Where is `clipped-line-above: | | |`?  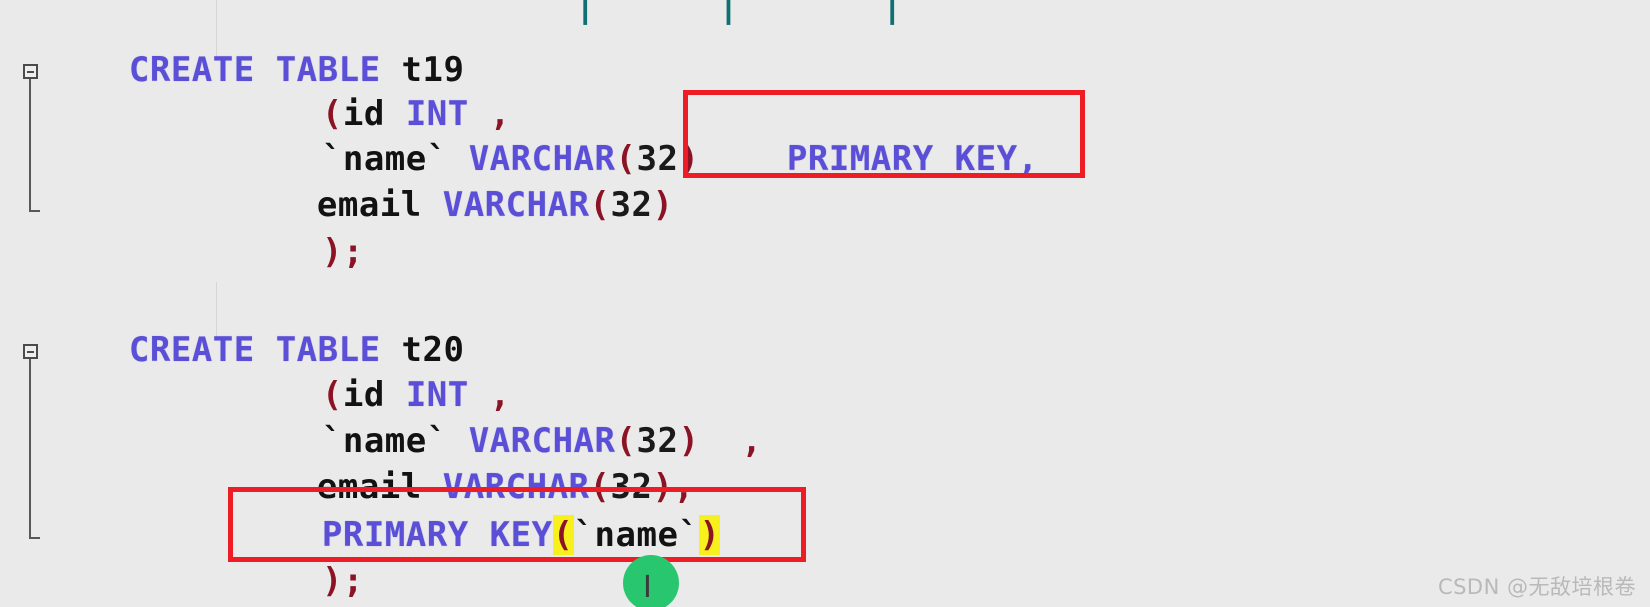
clipped-line-above: | | | is located at coordinates (739, 13).